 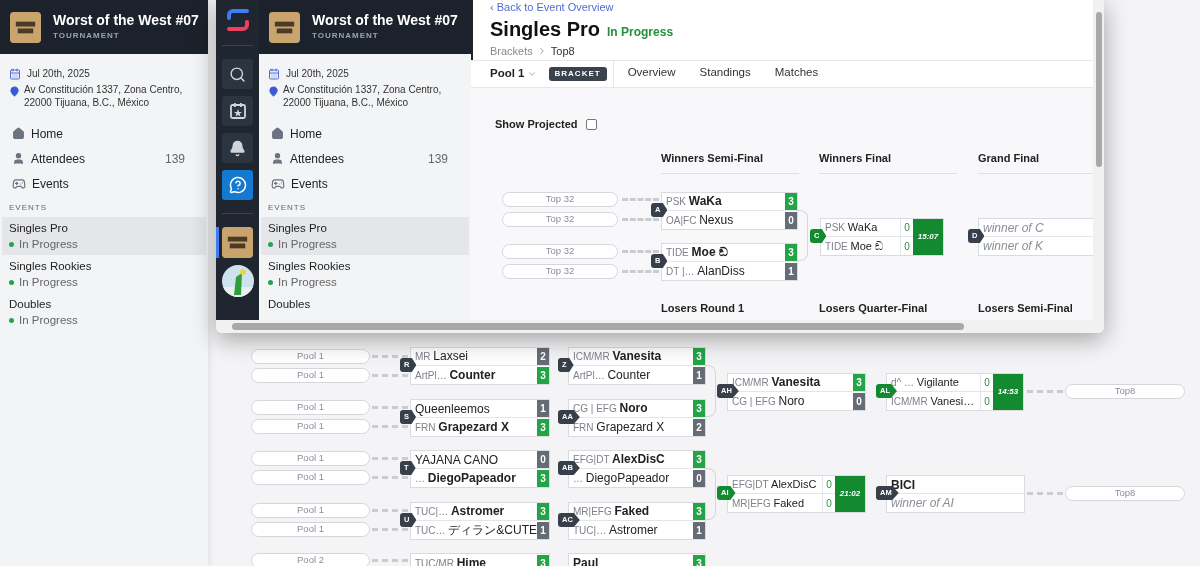 What do you see at coordinates (480, 366) in the screenshot?
I see `match-card: MR Laxsei 2 ArtPl… Counter 3` at bounding box center [480, 366].